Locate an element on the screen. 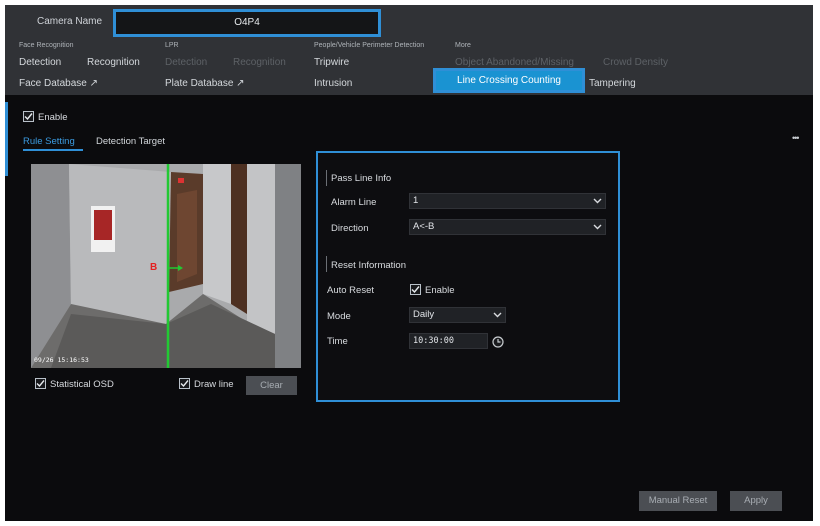  alarm-line-select: 1 is located at coordinates (507, 201).